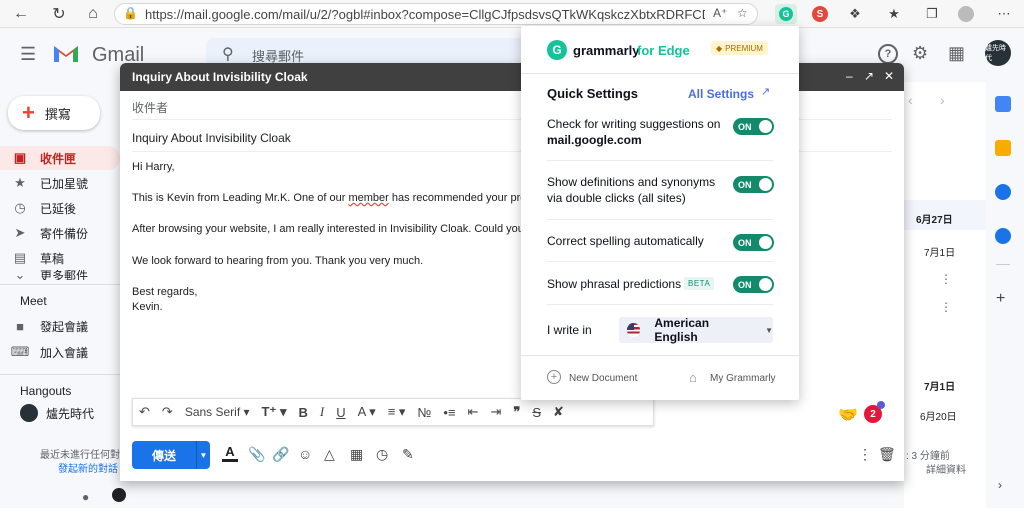  I want to click on grammarly-extension-icon: G, so click(786, 14).